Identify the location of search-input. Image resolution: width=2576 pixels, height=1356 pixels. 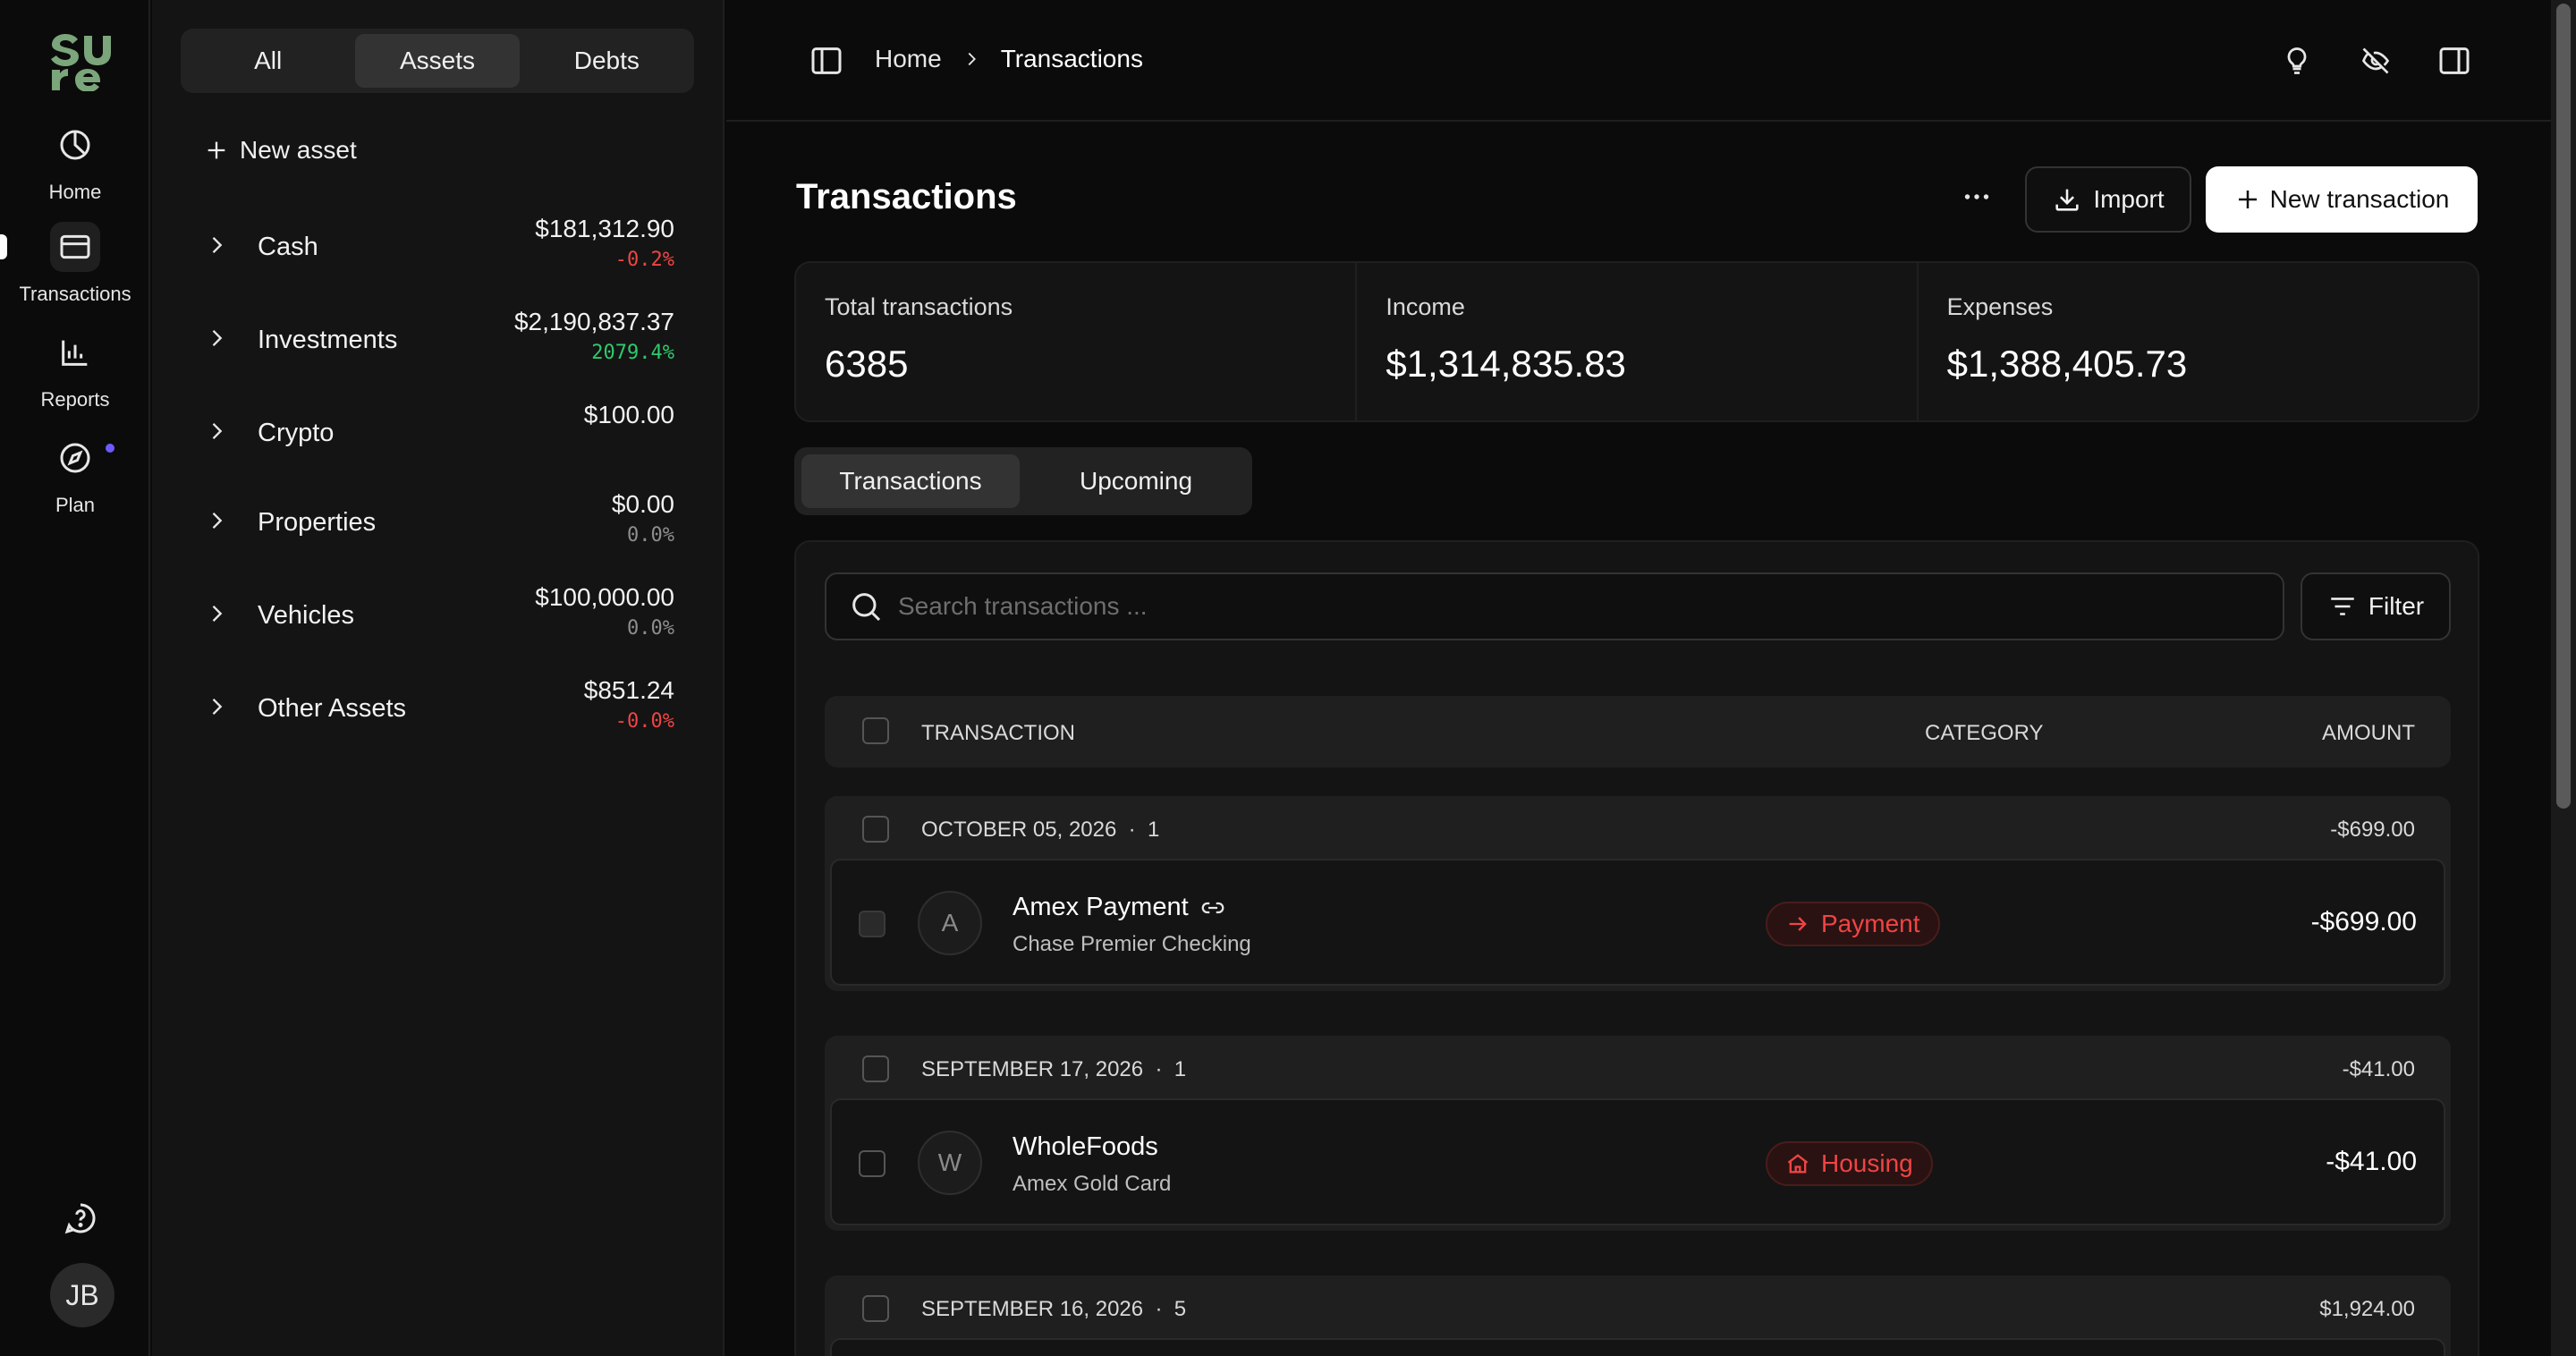
(1590, 606).